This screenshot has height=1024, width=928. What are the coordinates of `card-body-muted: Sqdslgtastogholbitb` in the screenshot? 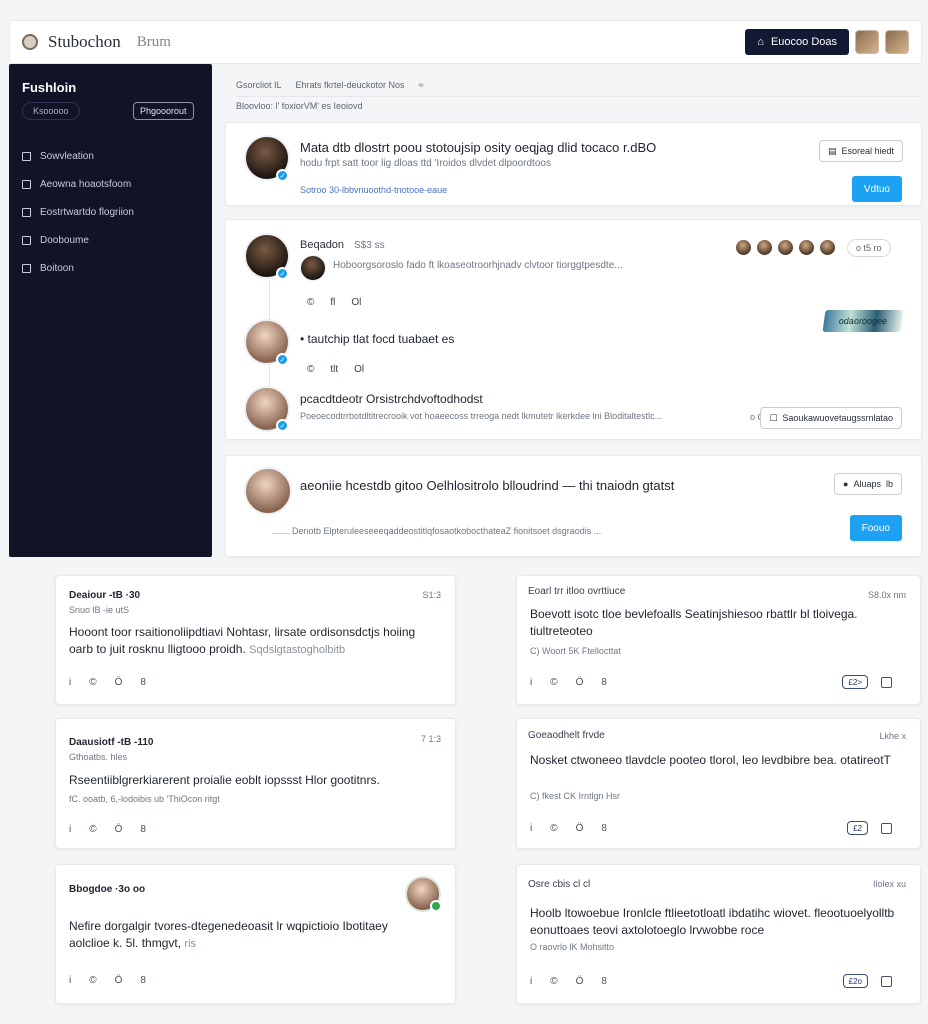 It's located at (297, 650).